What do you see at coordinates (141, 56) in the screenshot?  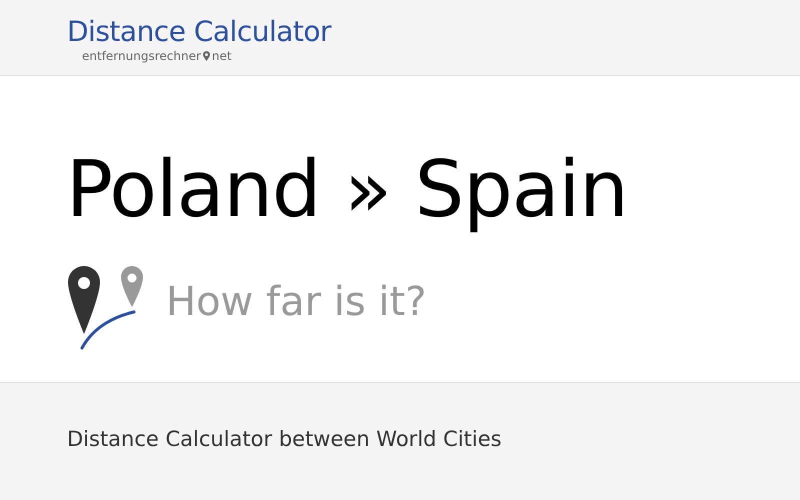 I see `site-subtitle: entfernungsrechner` at bounding box center [141, 56].